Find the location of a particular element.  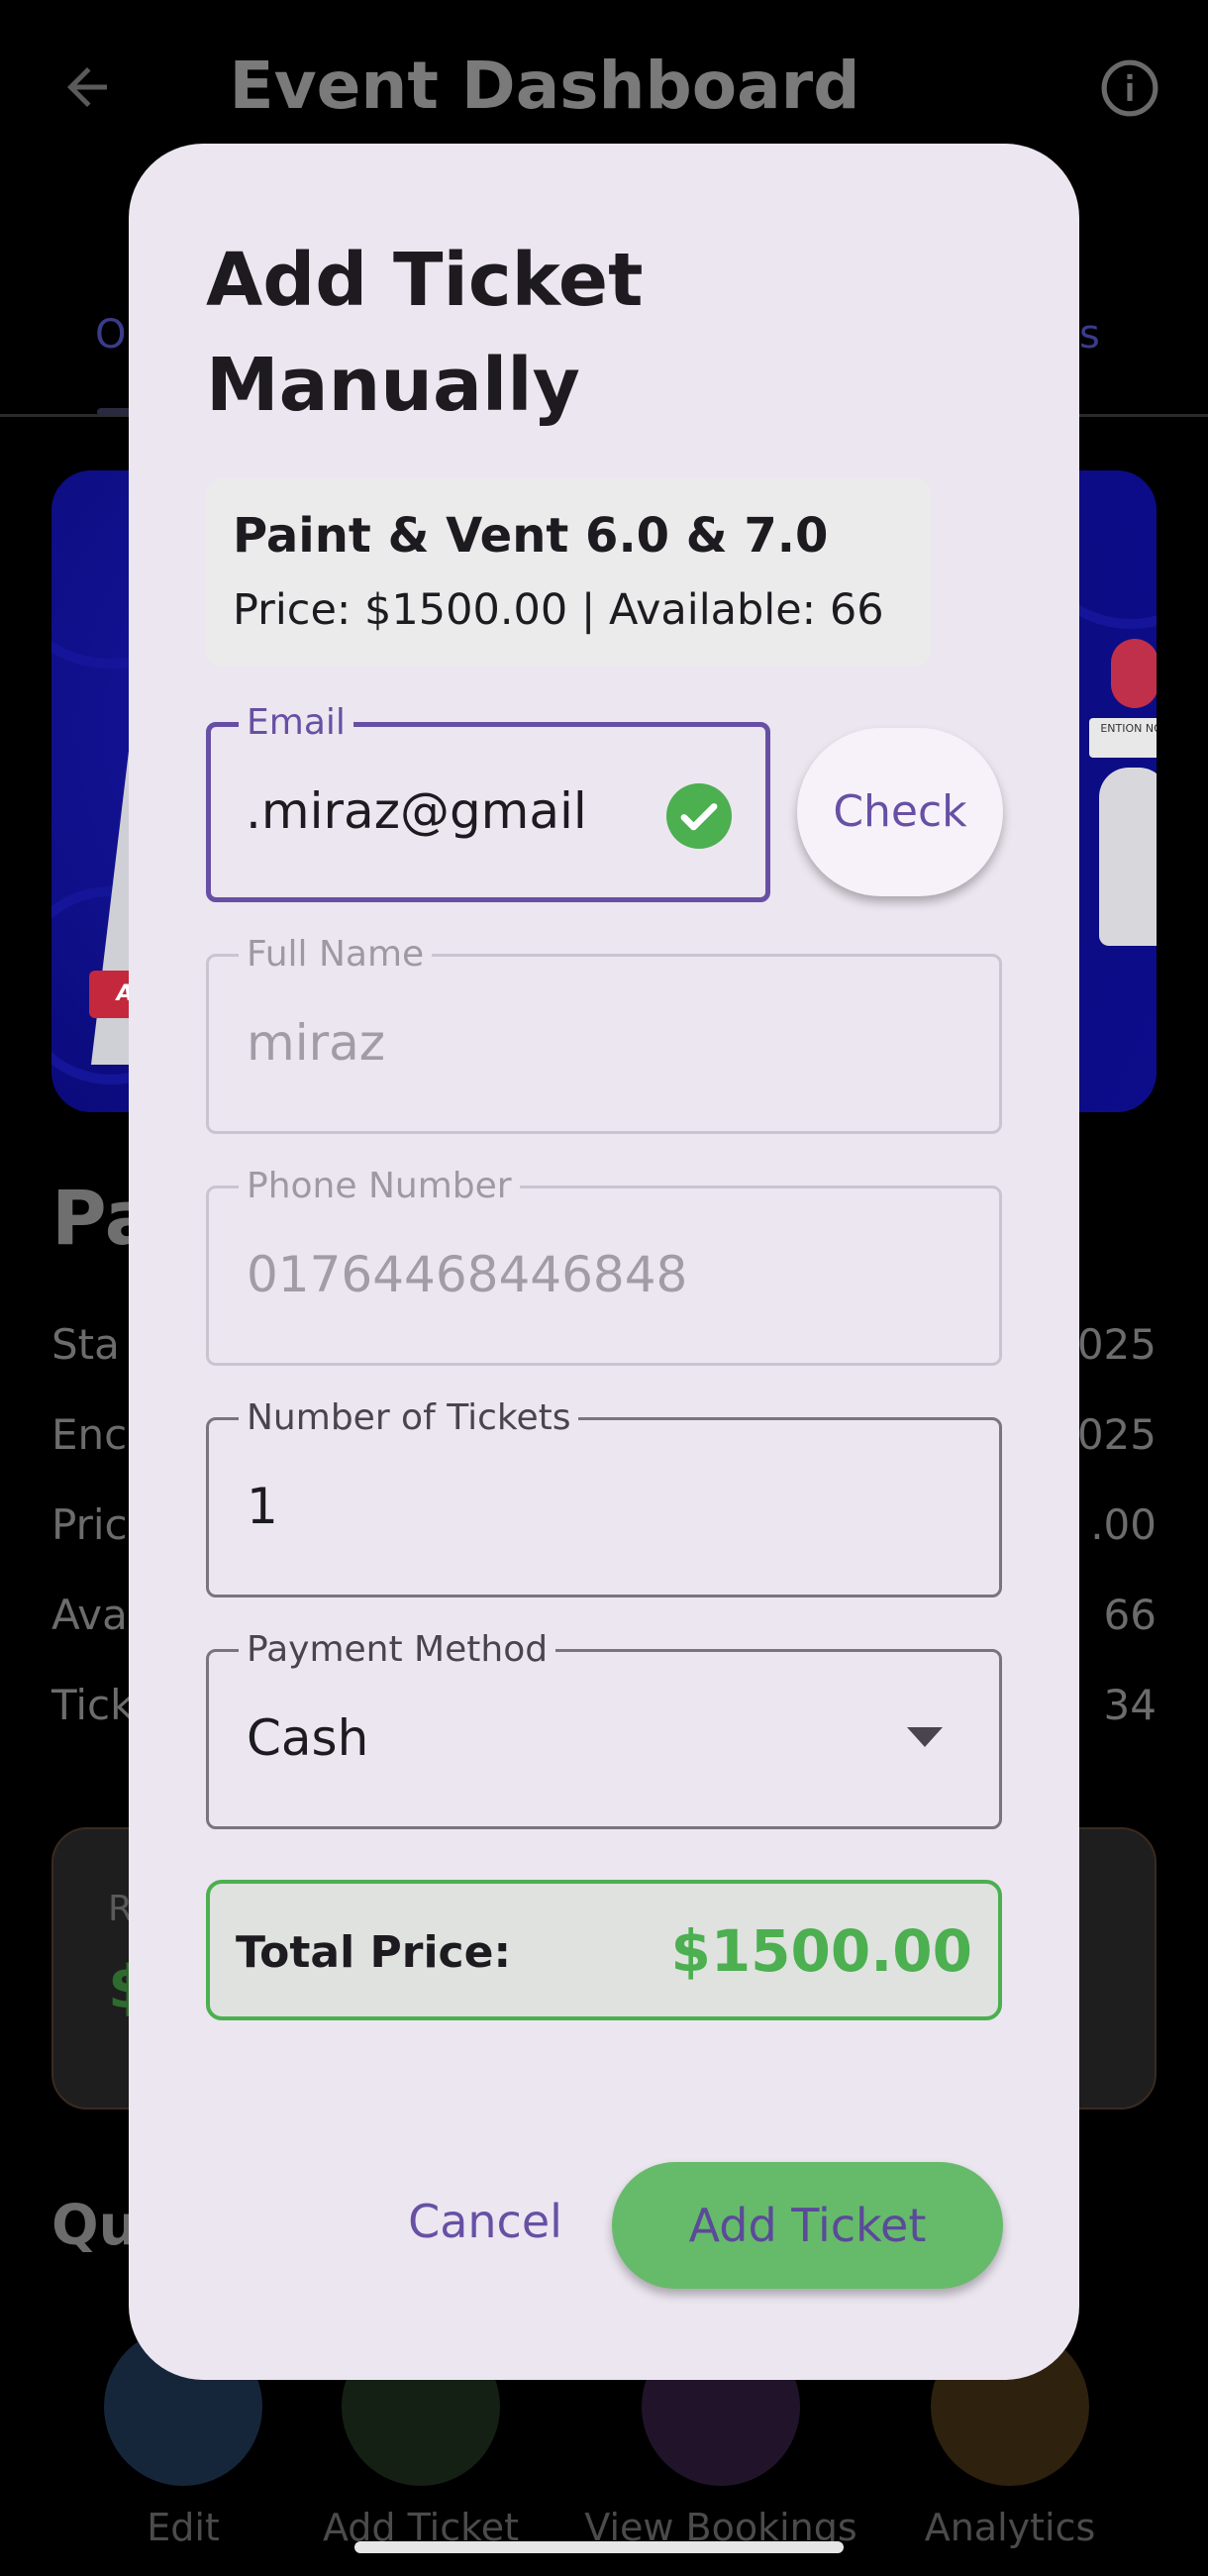

cancel-button: Cancel is located at coordinates (485, 2221).